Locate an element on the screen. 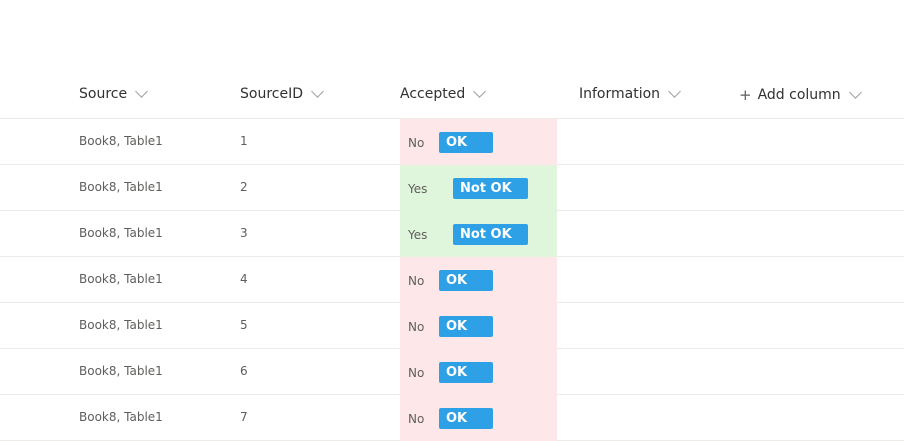 Image resolution: width=904 pixels, height=441 pixels. table-row: Book8, Table1 1 No OK is located at coordinates (452, 142).